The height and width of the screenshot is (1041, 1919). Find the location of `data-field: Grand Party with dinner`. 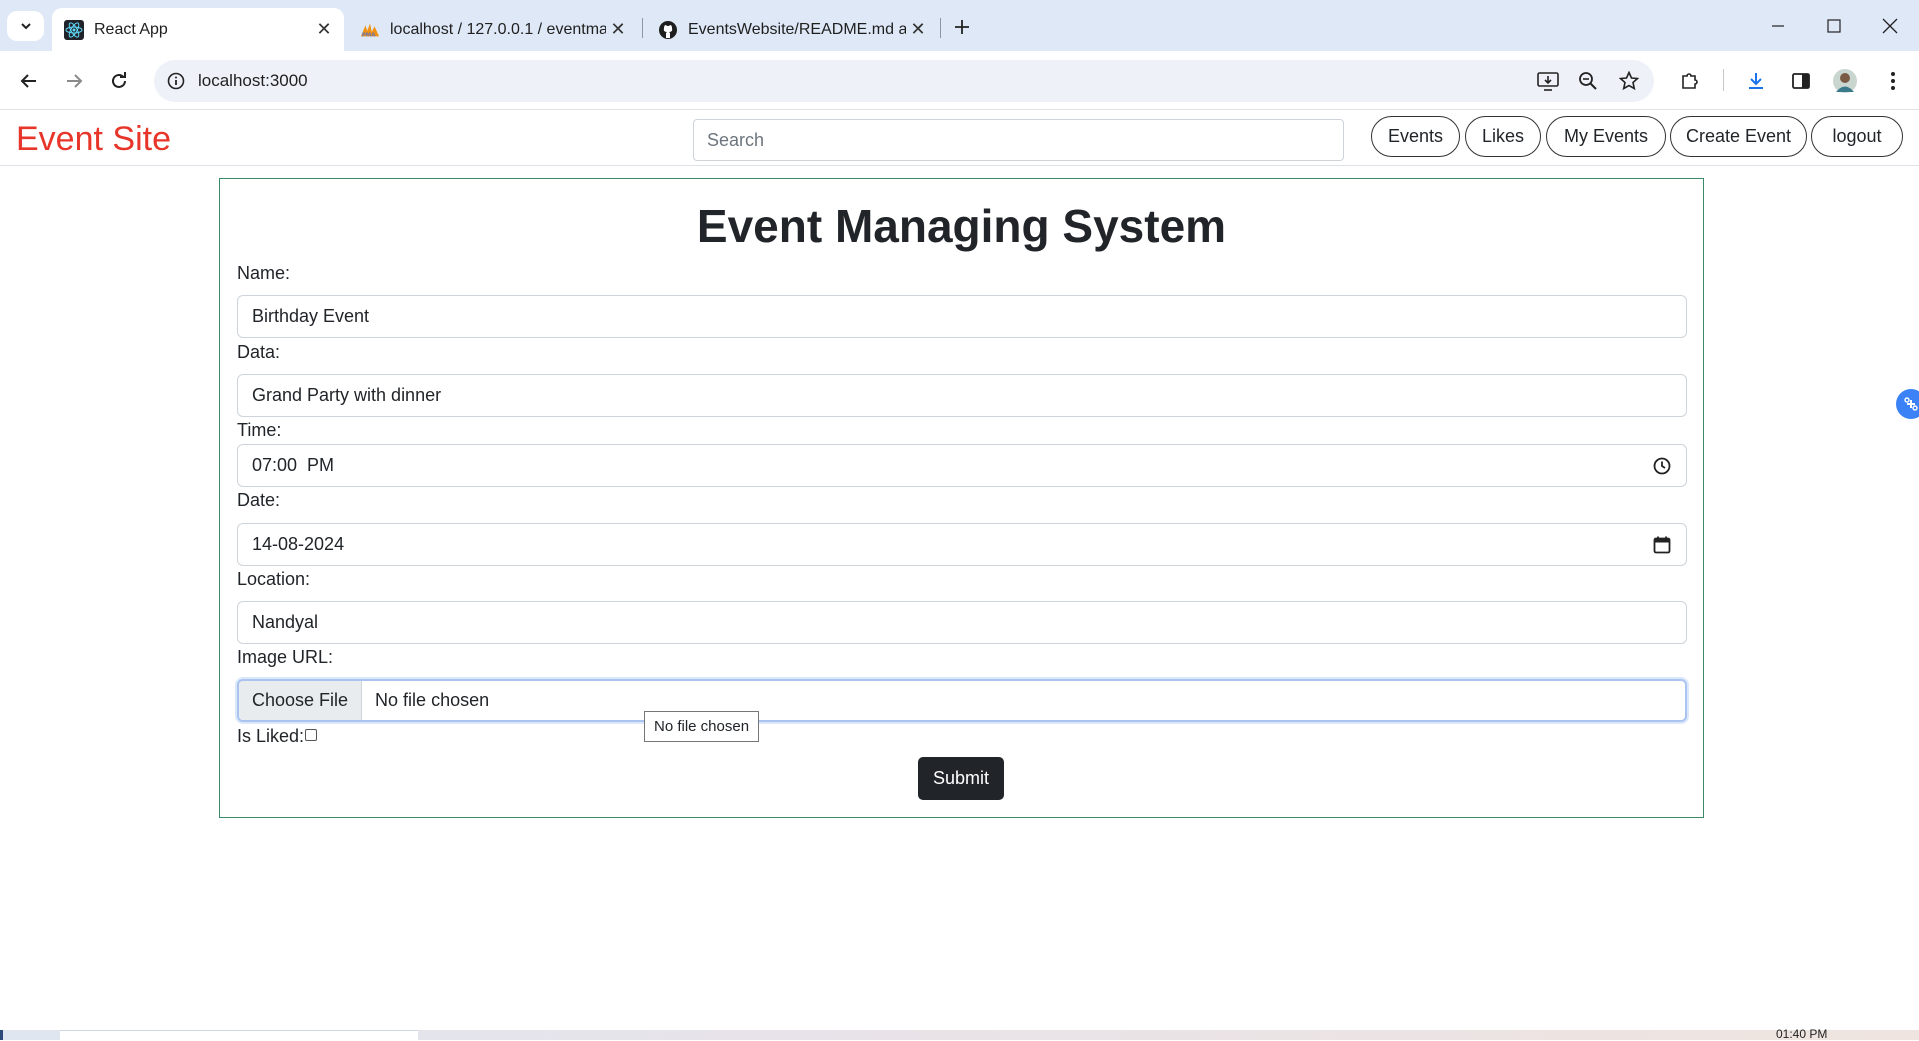

data-field: Grand Party with dinner is located at coordinates (962, 395).